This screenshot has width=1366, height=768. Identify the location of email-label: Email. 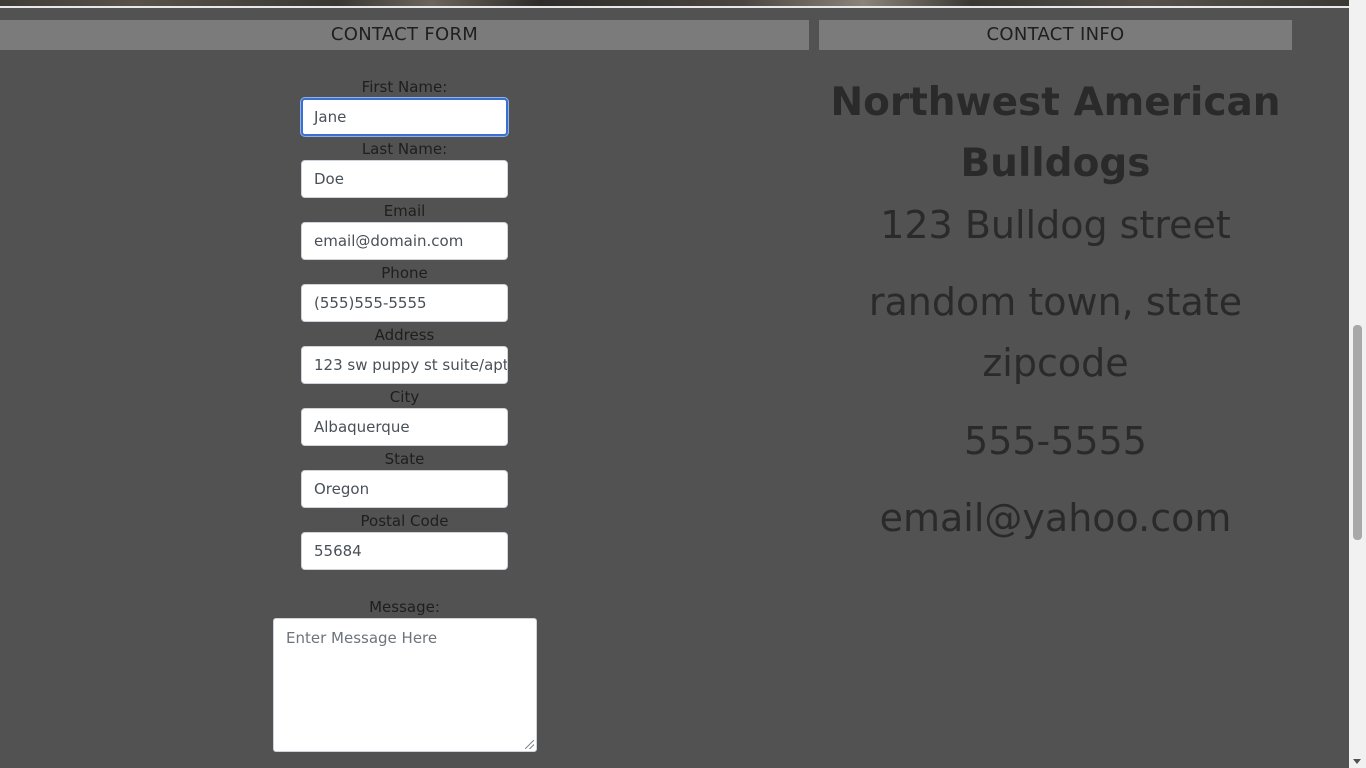
(404, 211).